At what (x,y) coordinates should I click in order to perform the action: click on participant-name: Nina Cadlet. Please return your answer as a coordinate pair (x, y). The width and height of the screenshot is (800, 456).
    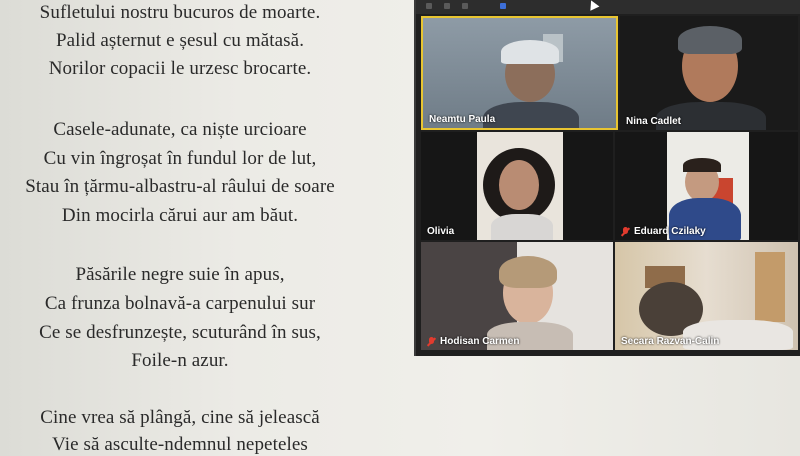
    Looking at the image, I should click on (654, 121).